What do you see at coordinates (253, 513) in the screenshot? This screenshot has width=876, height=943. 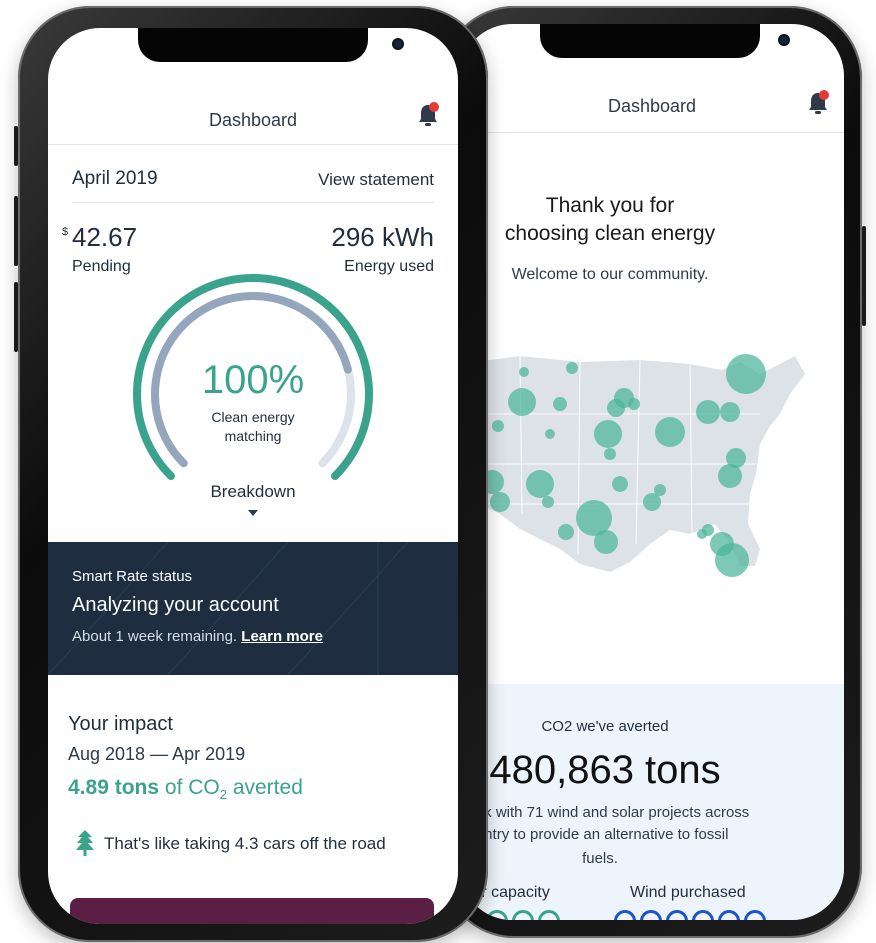 I see `caret-down-icon` at bounding box center [253, 513].